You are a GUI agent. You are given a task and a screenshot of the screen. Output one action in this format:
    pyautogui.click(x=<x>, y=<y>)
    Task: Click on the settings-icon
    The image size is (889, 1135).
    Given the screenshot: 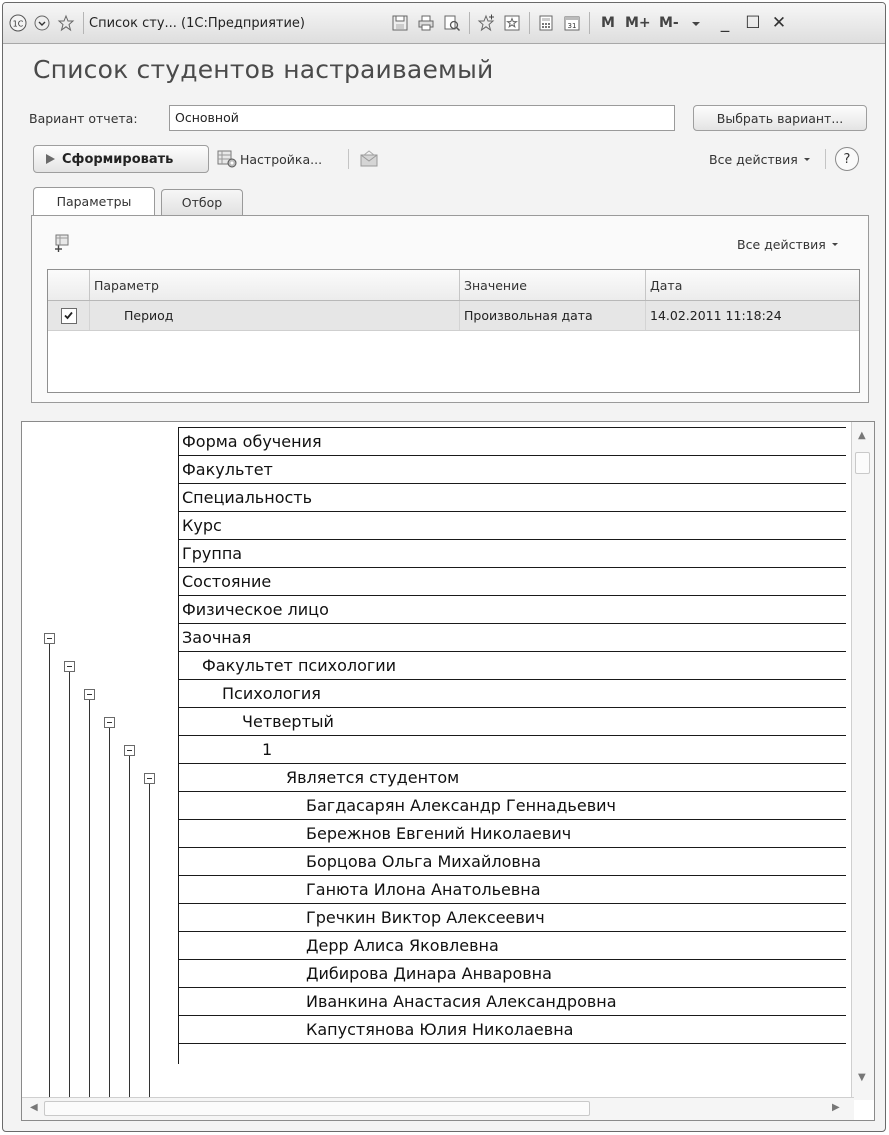 What is the action you would take?
    pyautogui.click(x=227, y=159)
    